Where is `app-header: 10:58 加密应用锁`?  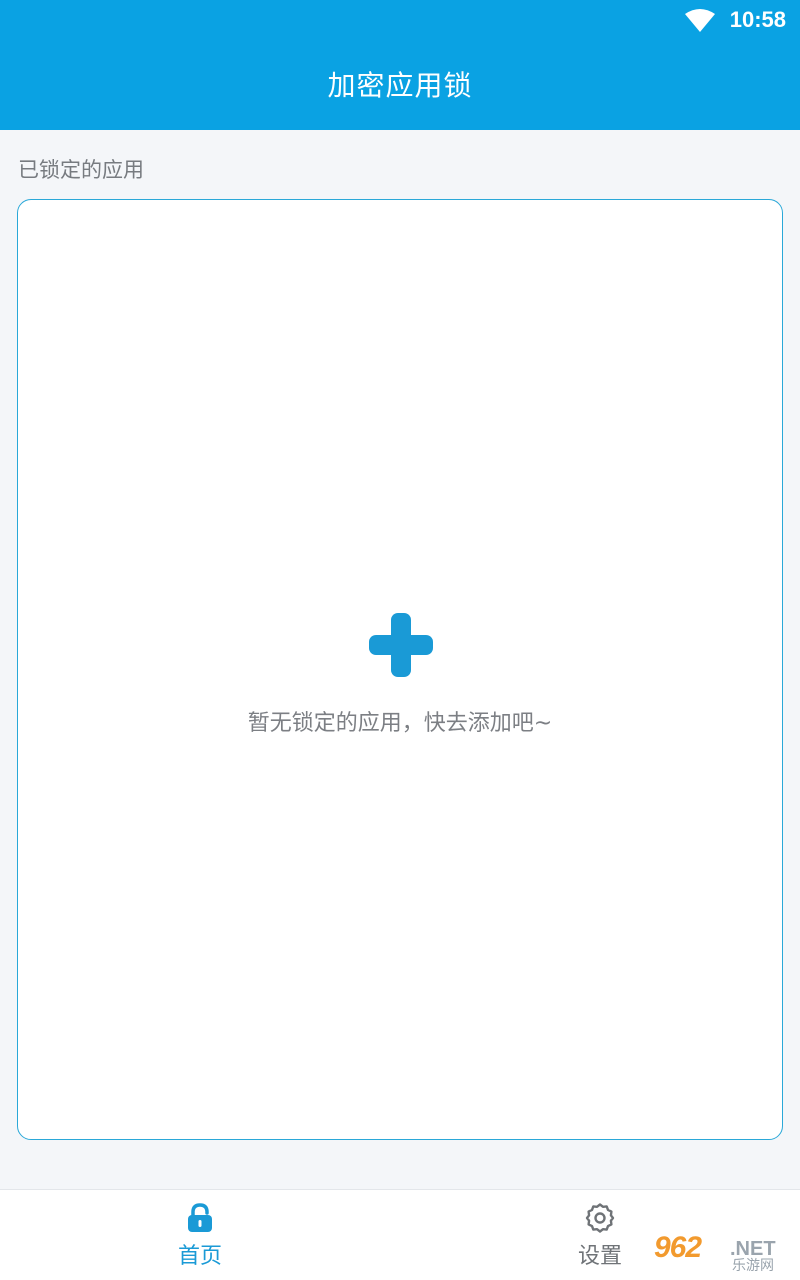
app-header: 10:58 加密应用锁 is located at coordinates (400, 65).